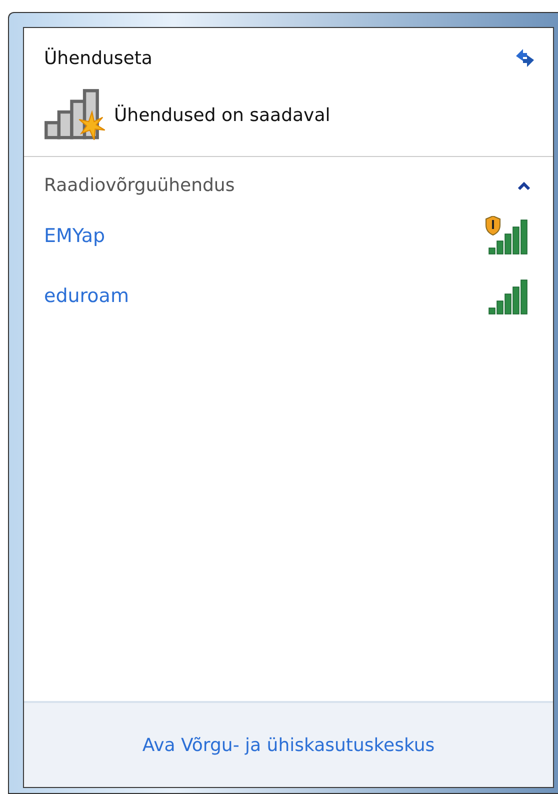 This screenshot has width=558, height=794. What do you see at coordinates (288, 745) in the screenshot?
I see `network-center-link: Ava Võrgu- ja ühiskasutuskeskus` at bounding box center [288, 745].